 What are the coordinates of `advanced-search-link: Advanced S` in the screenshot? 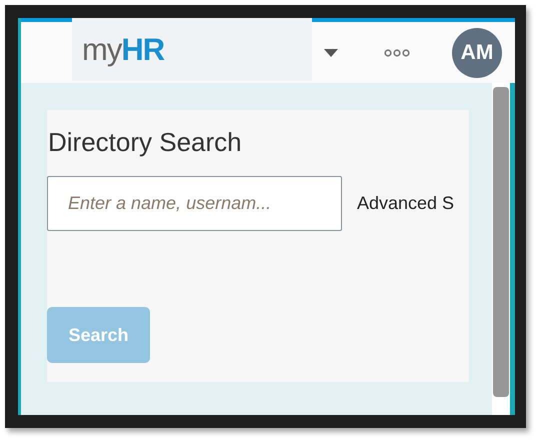 It's located at (405, 203).